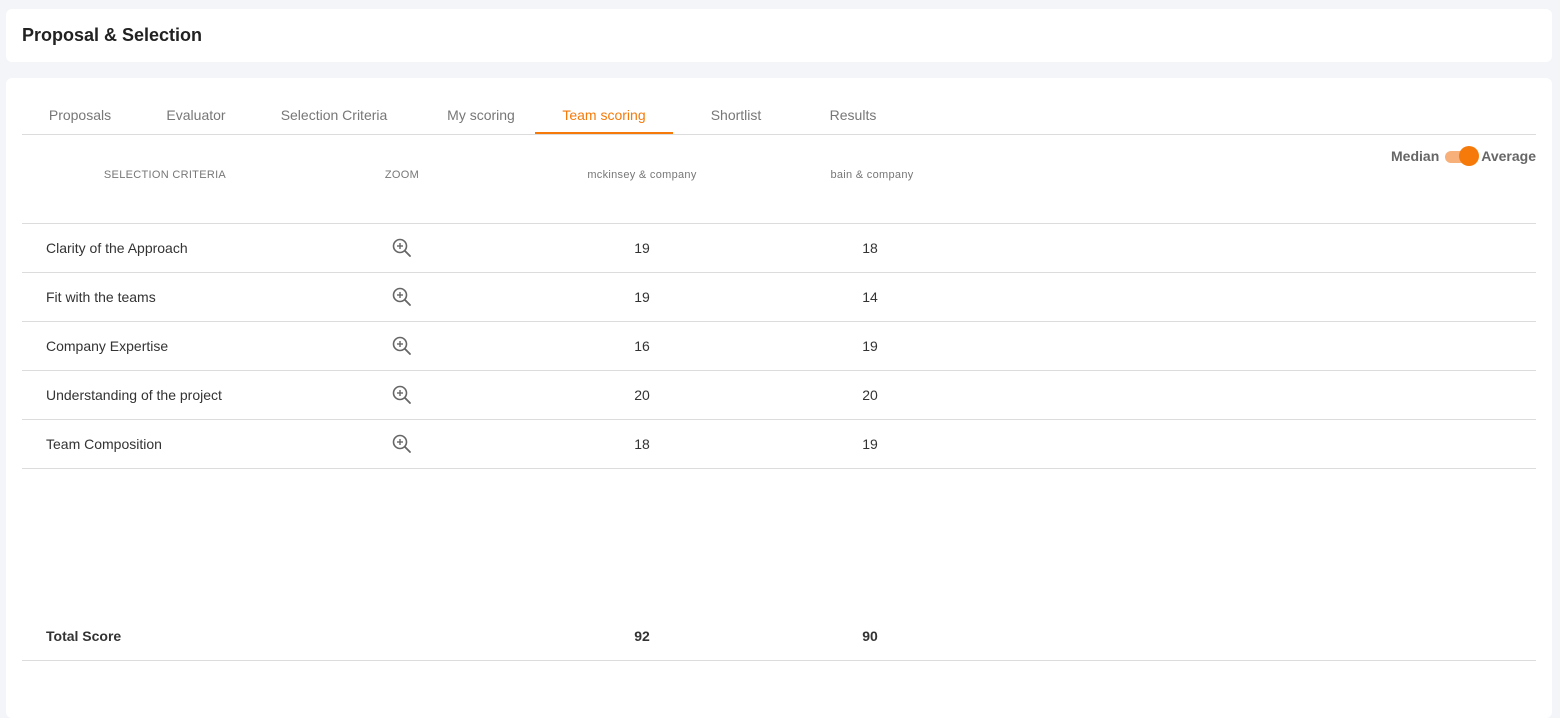  Describe the element at coordinates (779, 248) in the screenshot. I see `table-row: Clarity of the Approach 19 18` at that location.